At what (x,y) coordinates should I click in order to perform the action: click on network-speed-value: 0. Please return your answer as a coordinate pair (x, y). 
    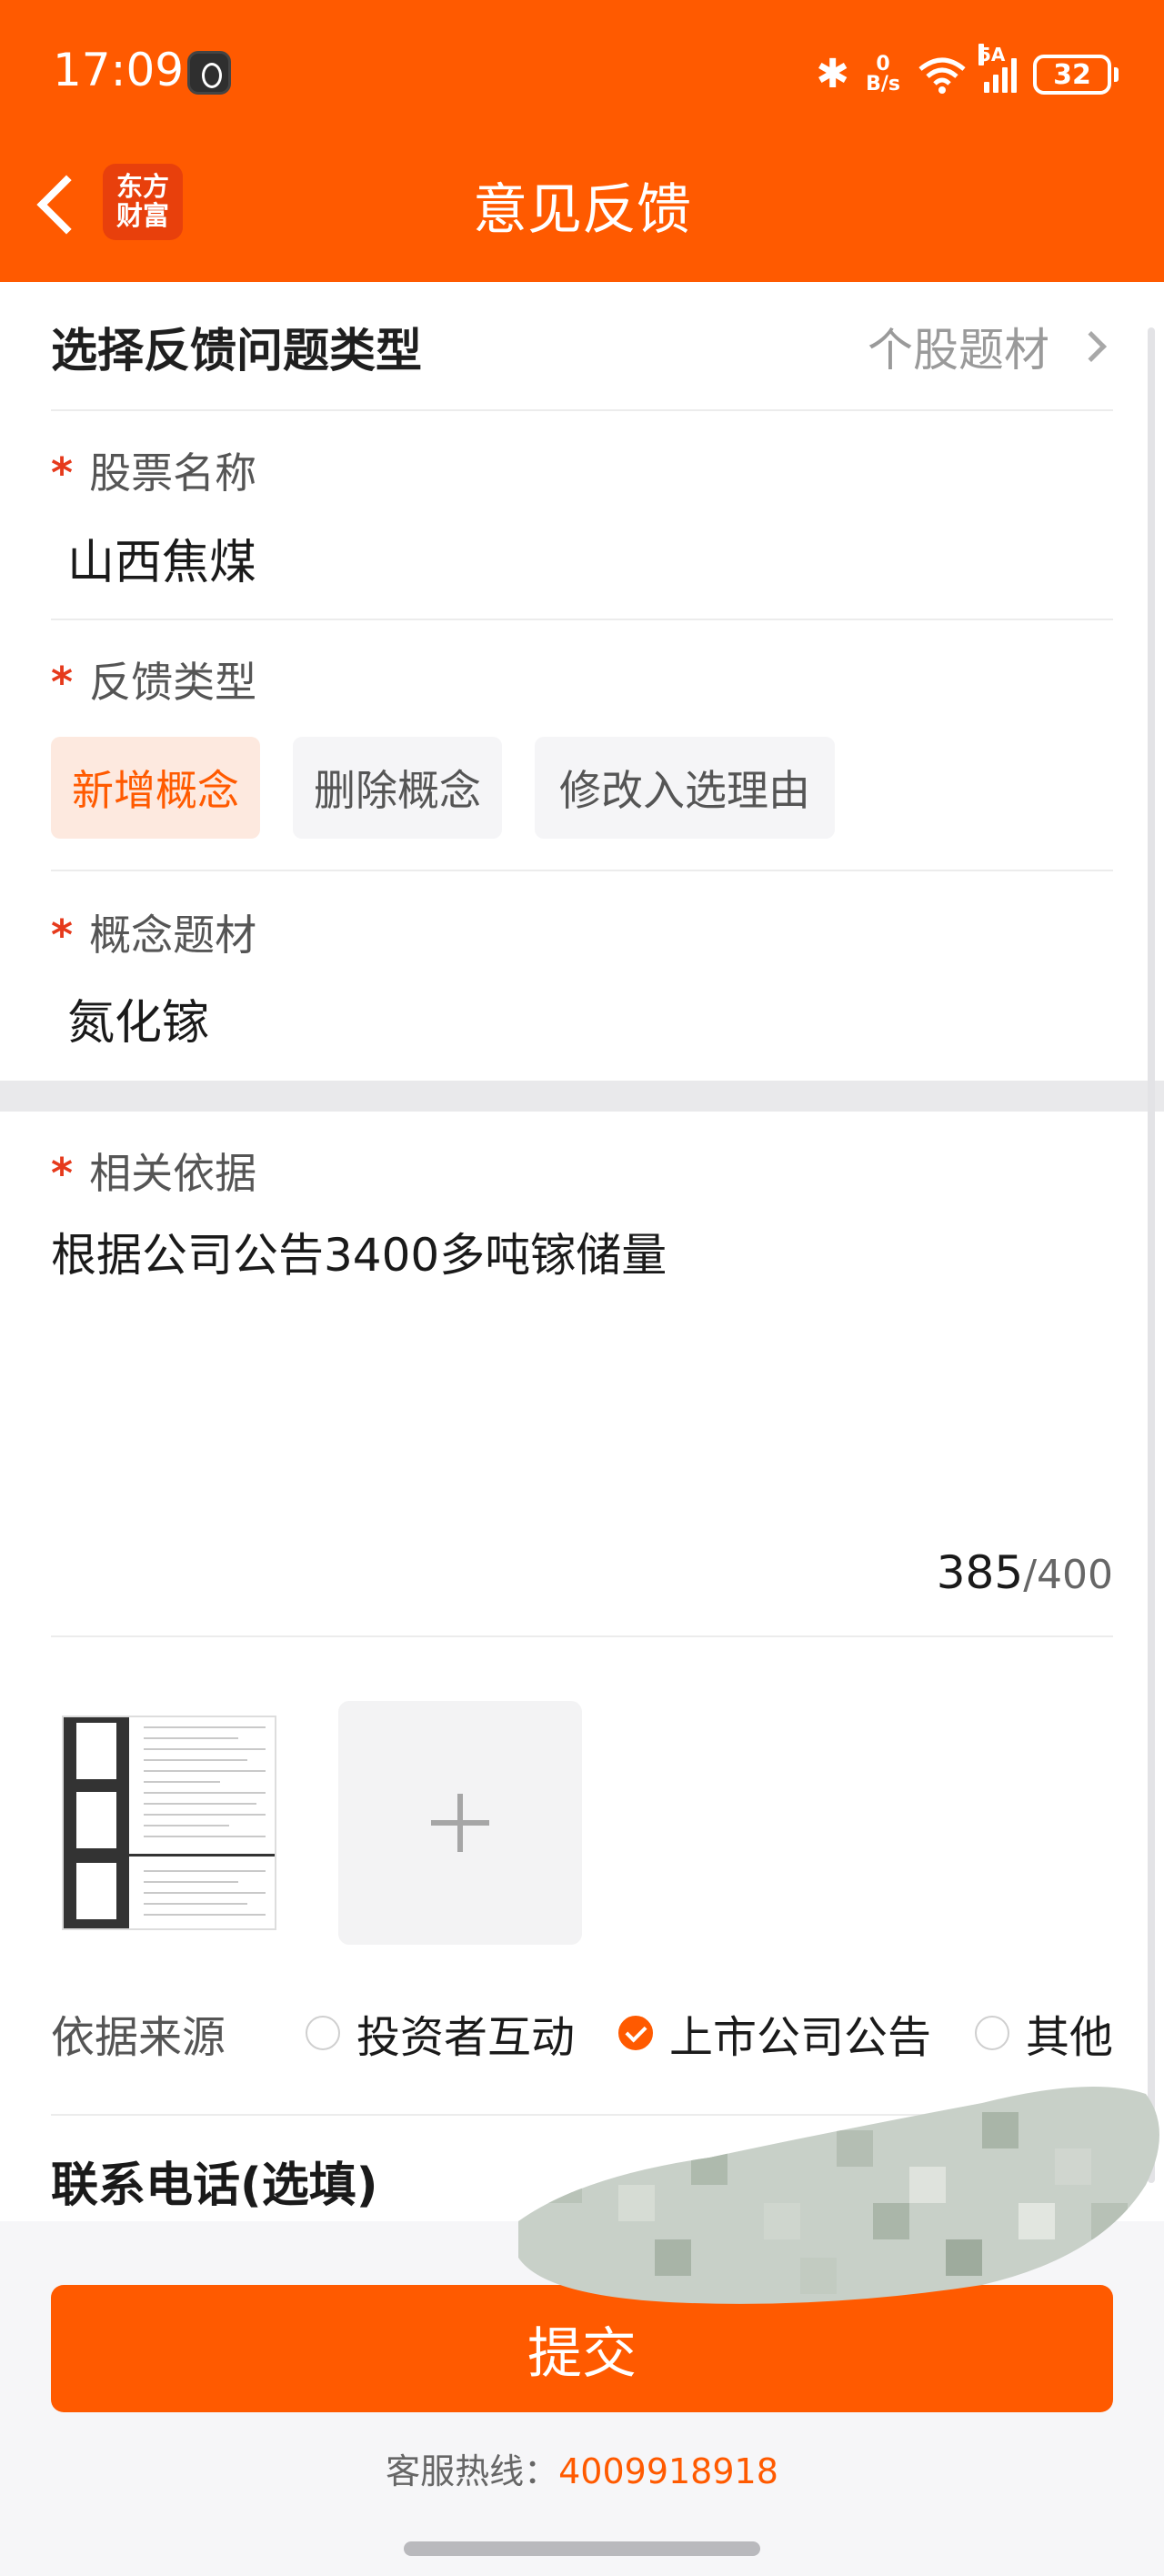
    Looking at the image, I should click on (883, 64).